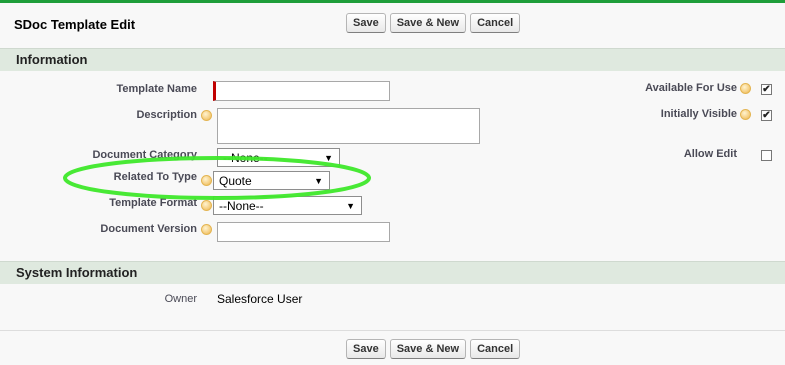 This screenshot has height=365, width=785. I want to click on section-information-title: Information, so click(52, 59).